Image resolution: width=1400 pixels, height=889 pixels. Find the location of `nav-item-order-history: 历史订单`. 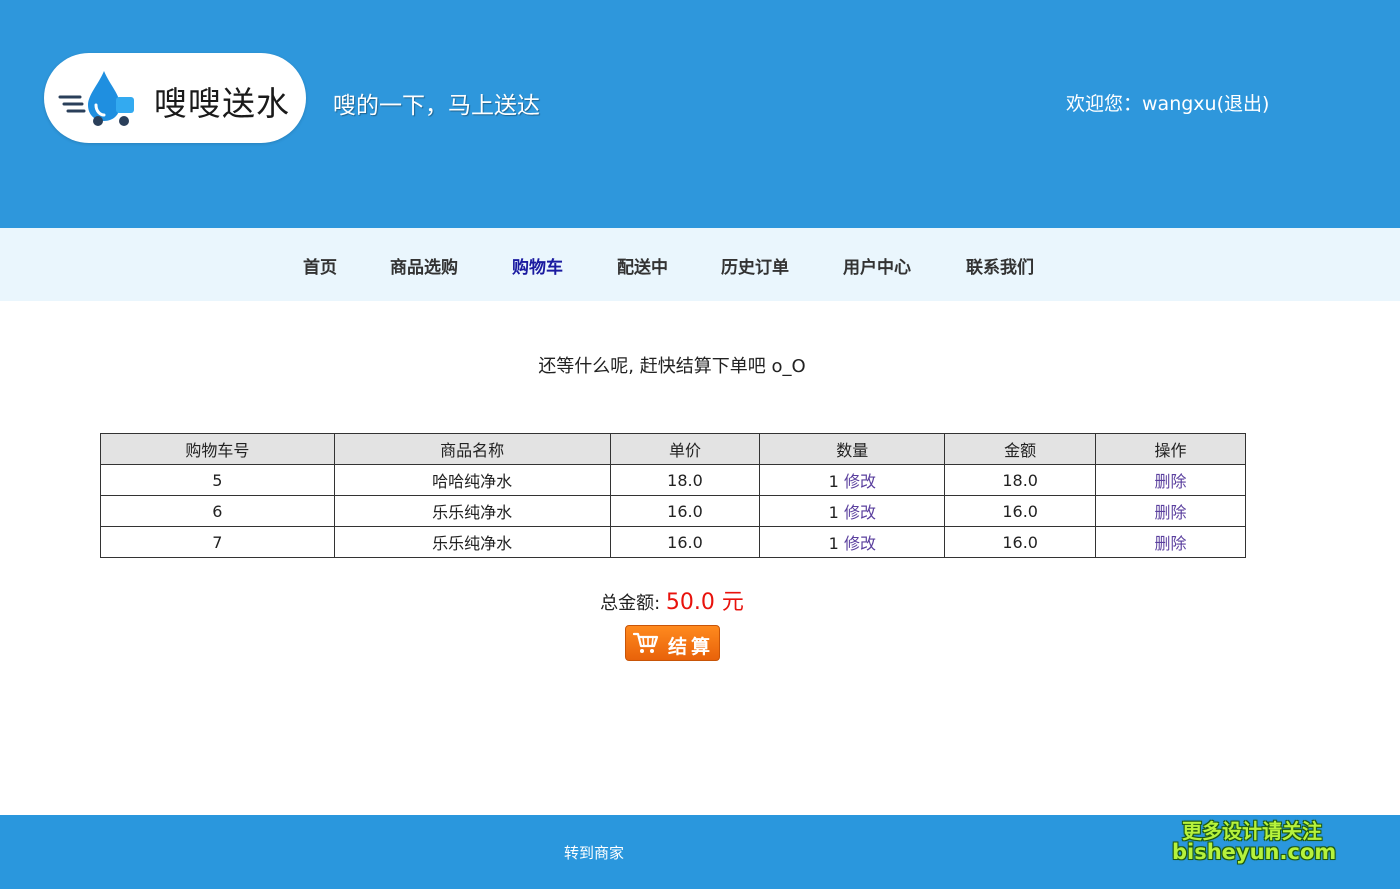

nav-item-order-history: 历史订单 is located at coordinates (755, 265).